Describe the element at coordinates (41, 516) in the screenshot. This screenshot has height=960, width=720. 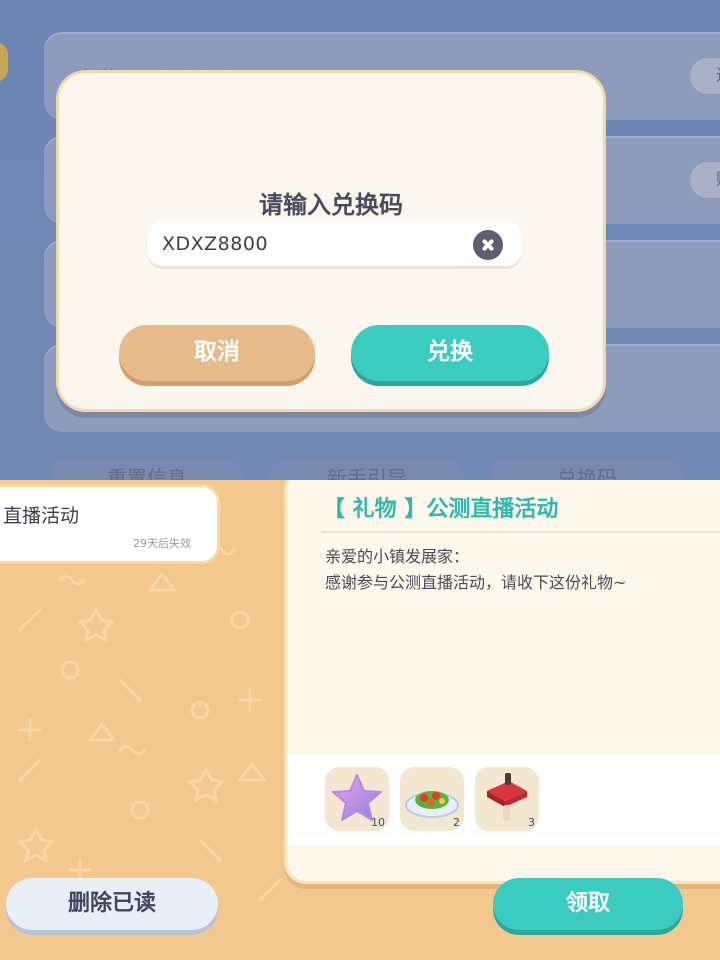
I see `mail-item-title: 直播活动` at that location.